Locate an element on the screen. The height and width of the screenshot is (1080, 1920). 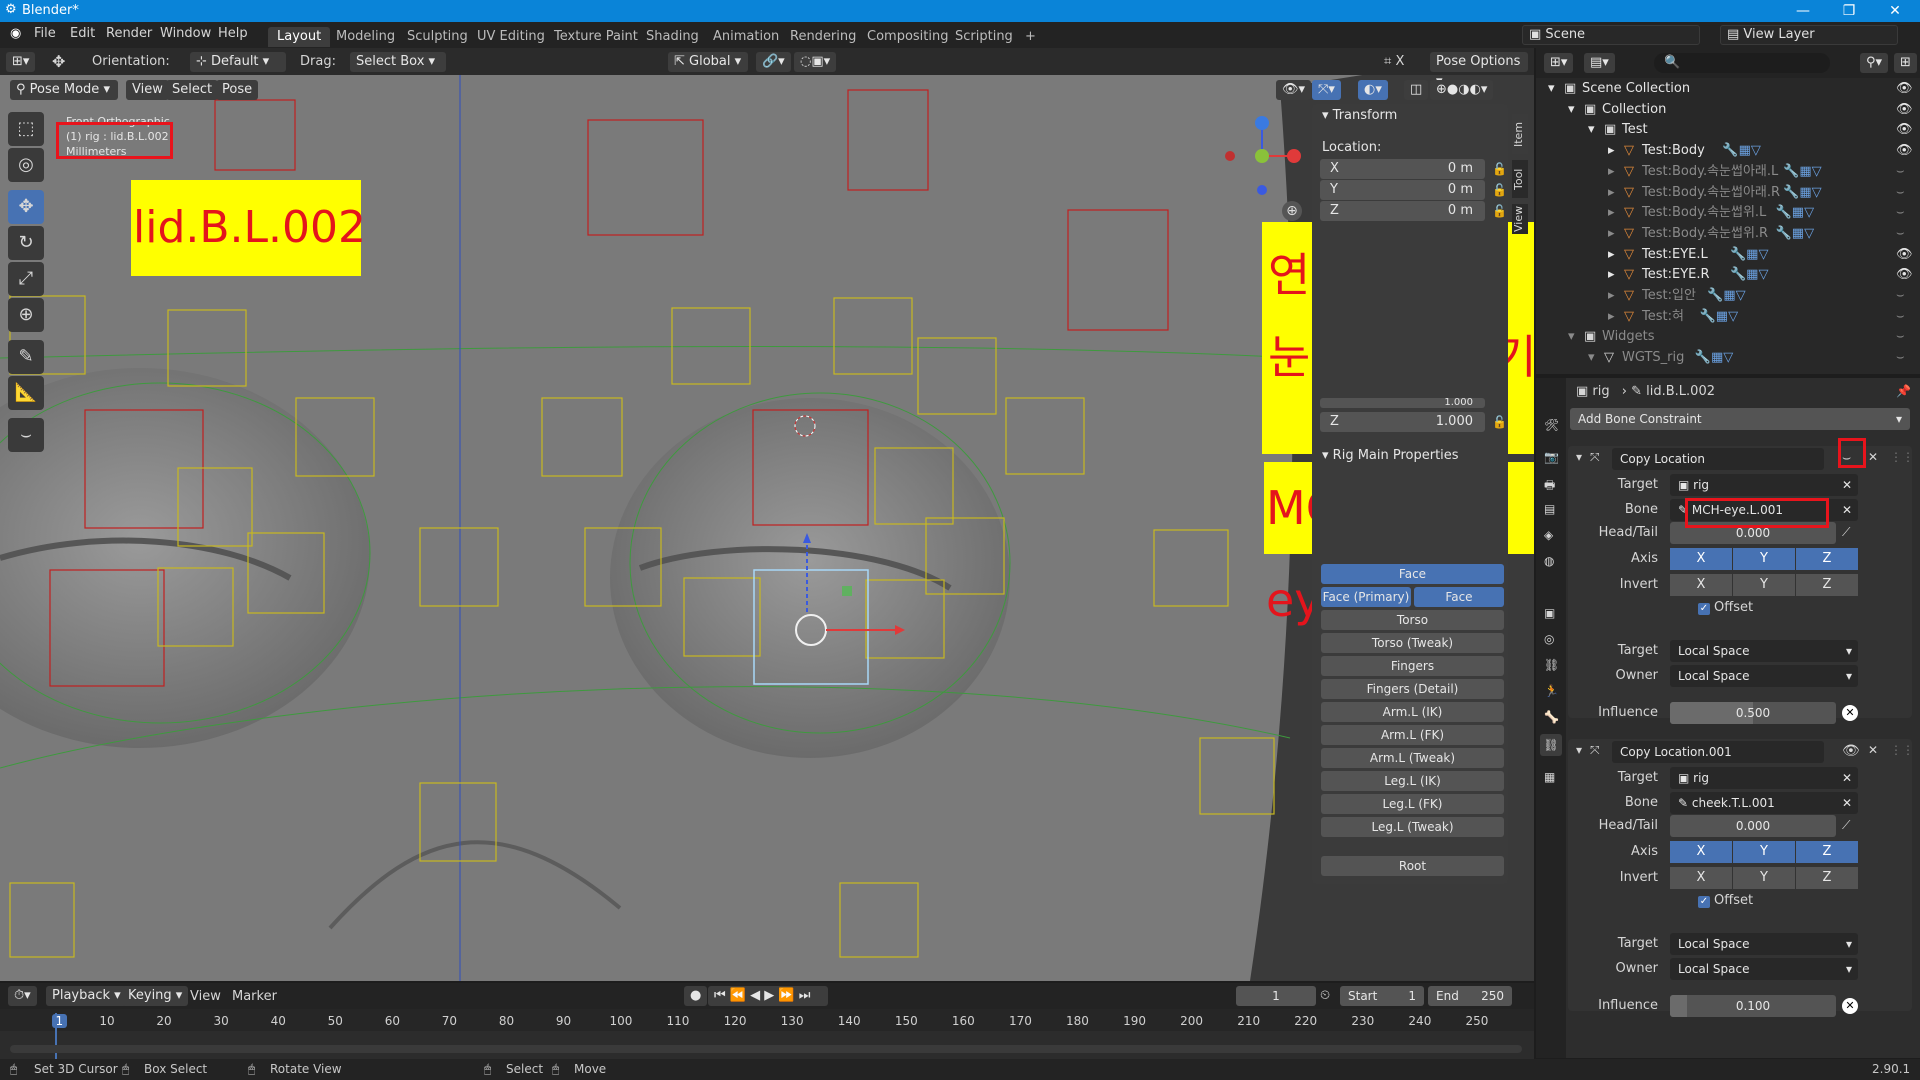
output-tab-icon: 🖶 is located at coordinates (1549, 486).